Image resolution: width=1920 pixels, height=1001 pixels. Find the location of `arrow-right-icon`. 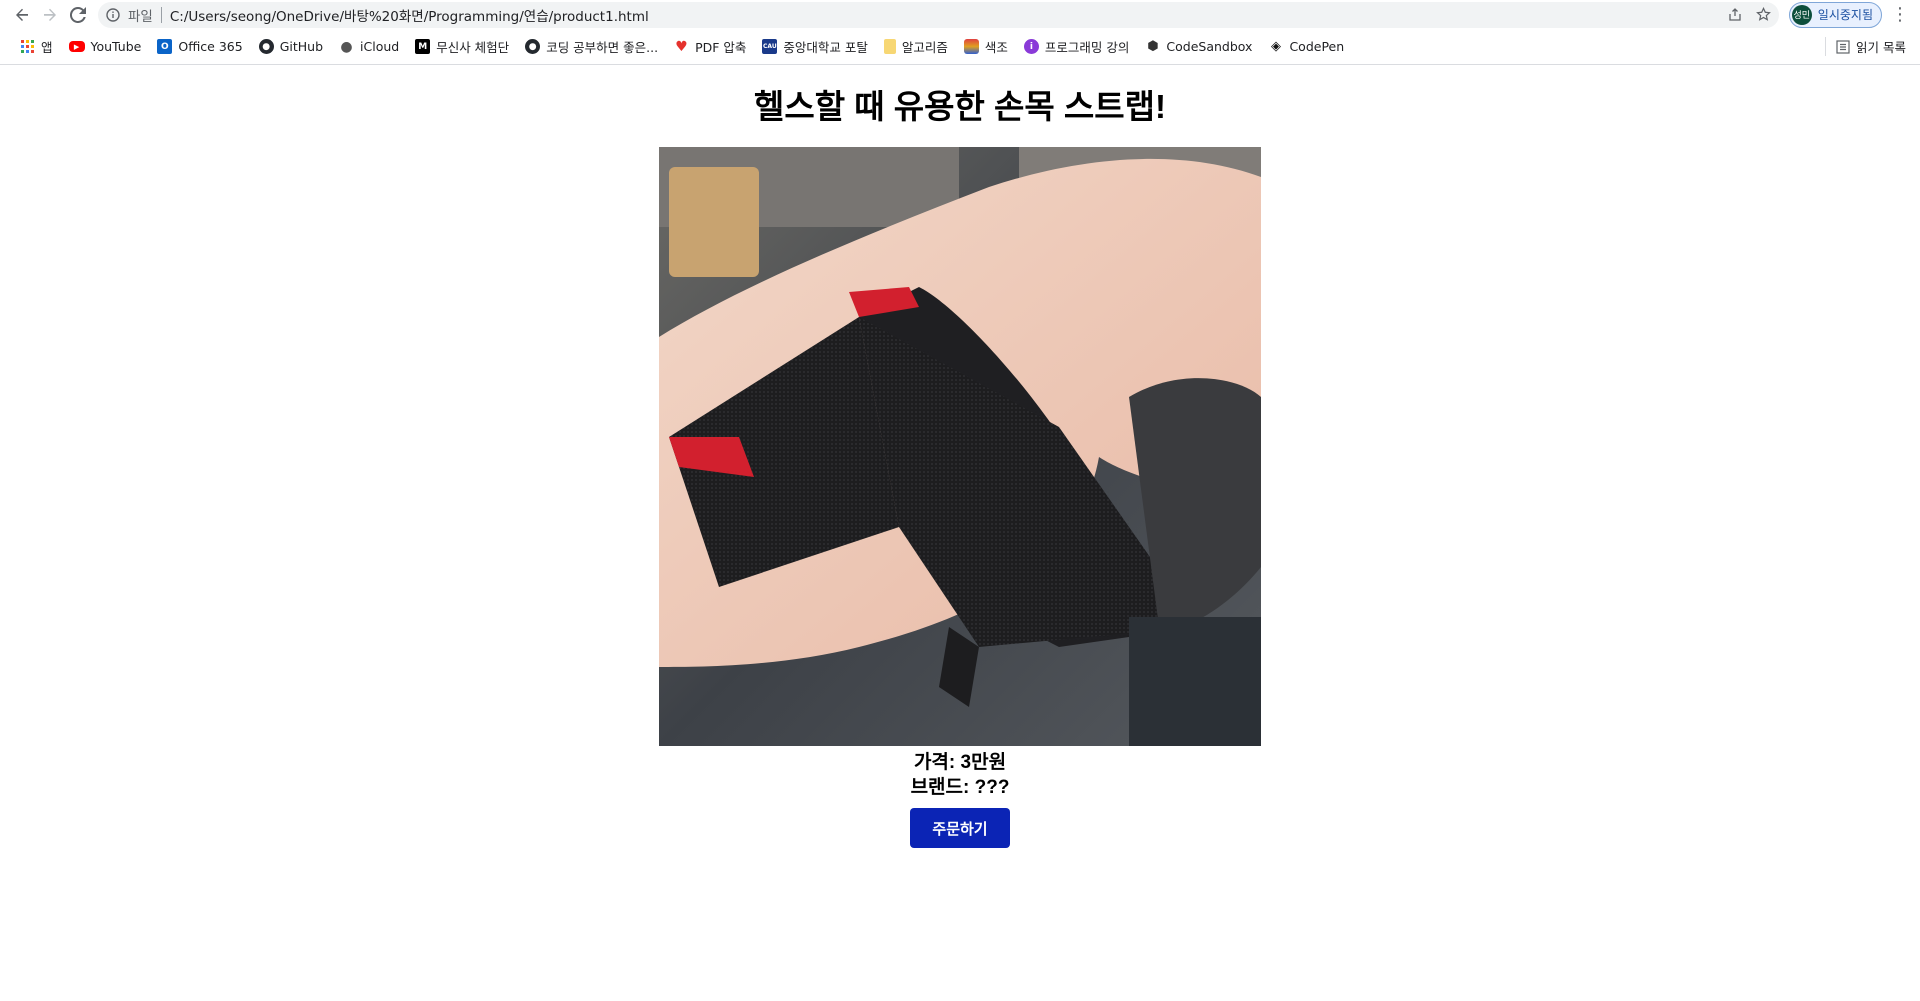

arrow-right-icon is located at coordinates (50, 14).